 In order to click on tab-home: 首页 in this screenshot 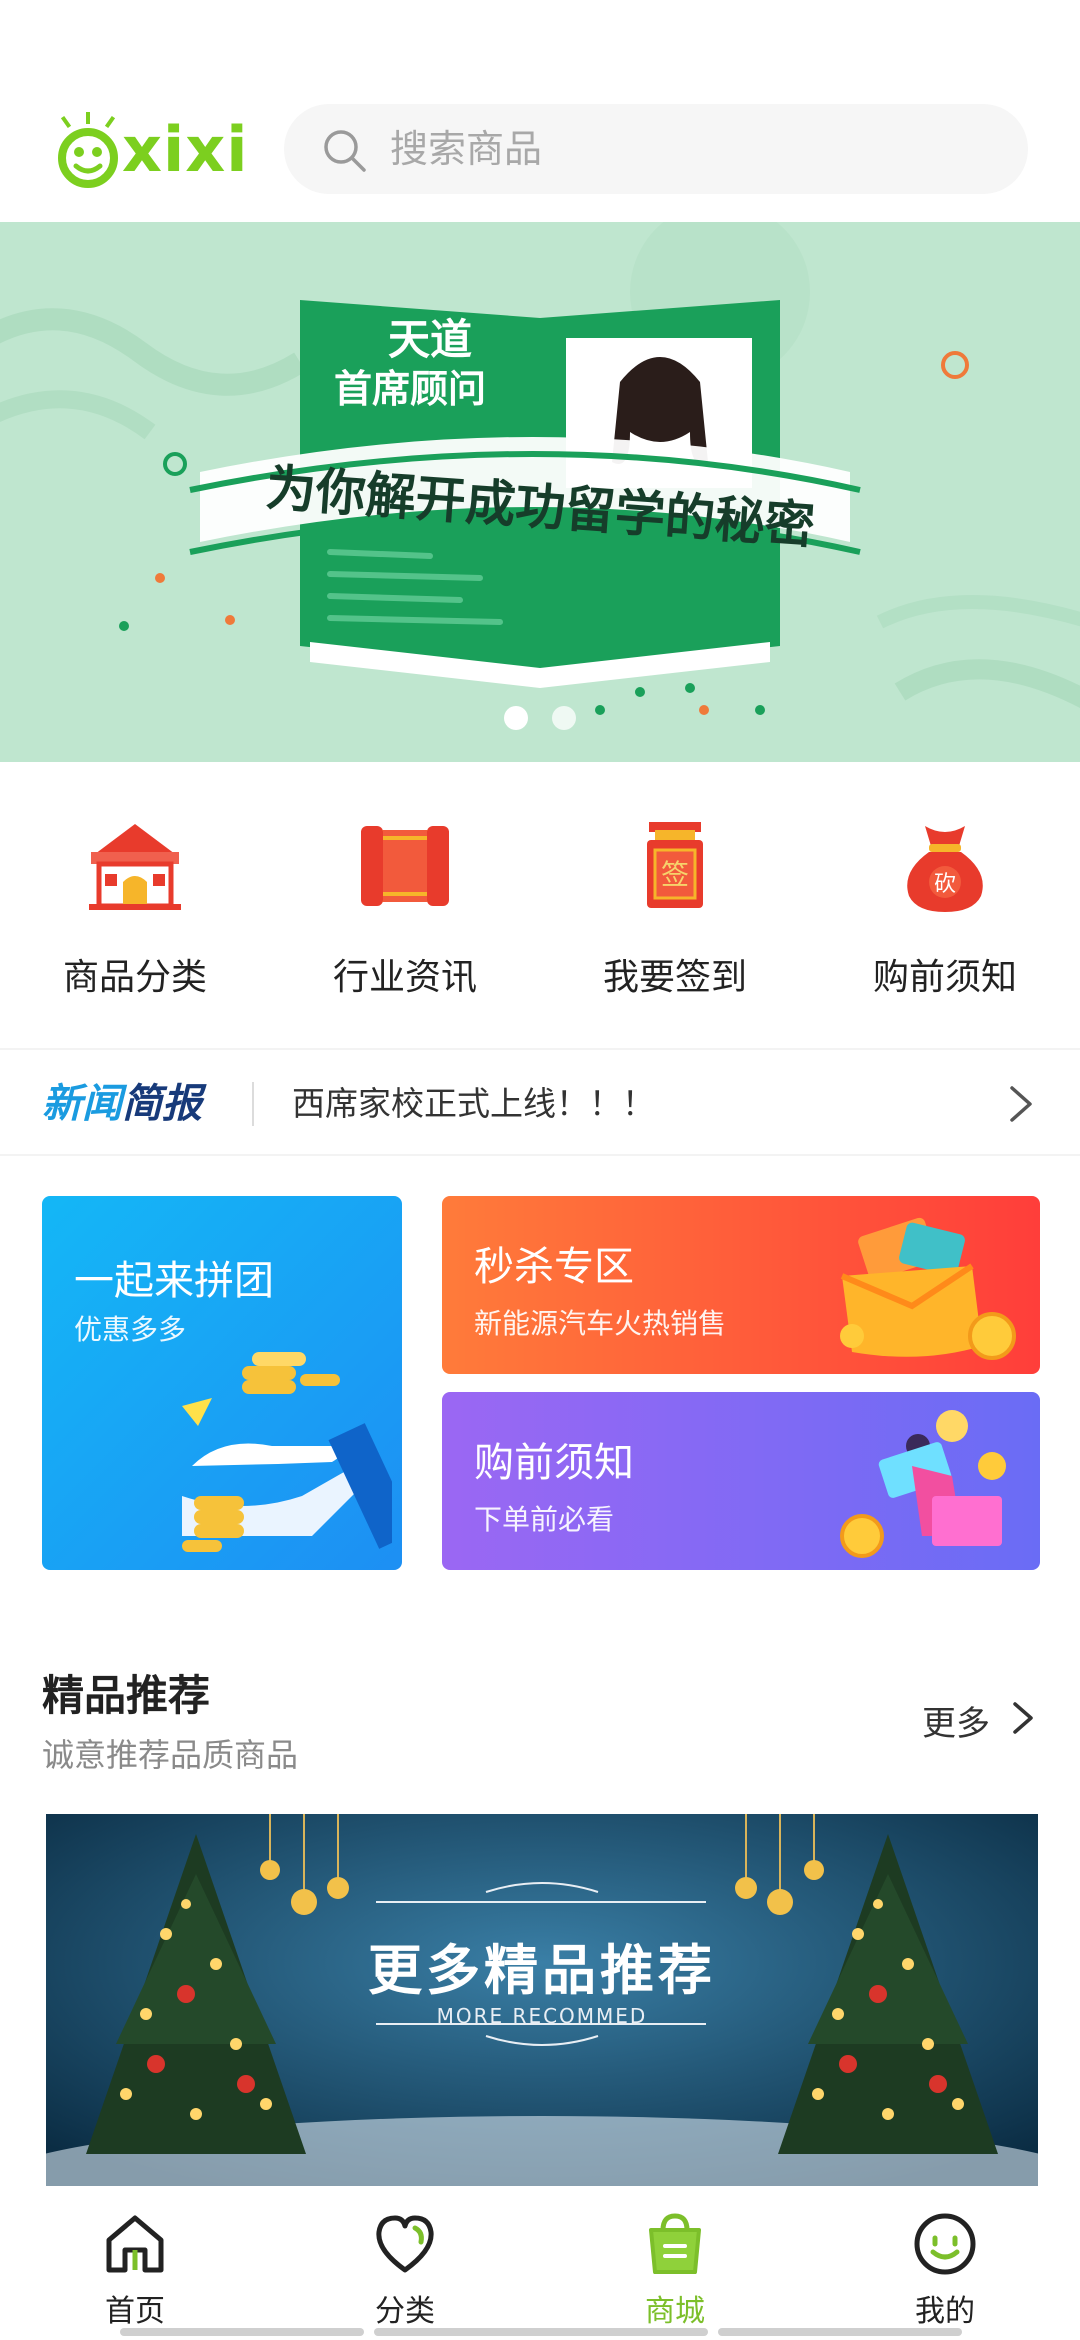, I will do `click(135, 2263)`.